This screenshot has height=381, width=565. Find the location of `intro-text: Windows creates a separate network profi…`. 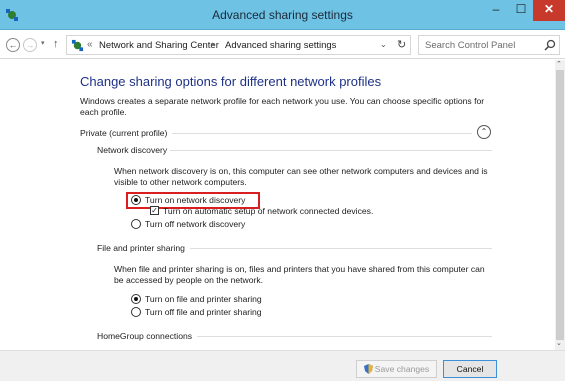

intro-text: Windows creates a separate network profi… is located at coordinates (282, 106).